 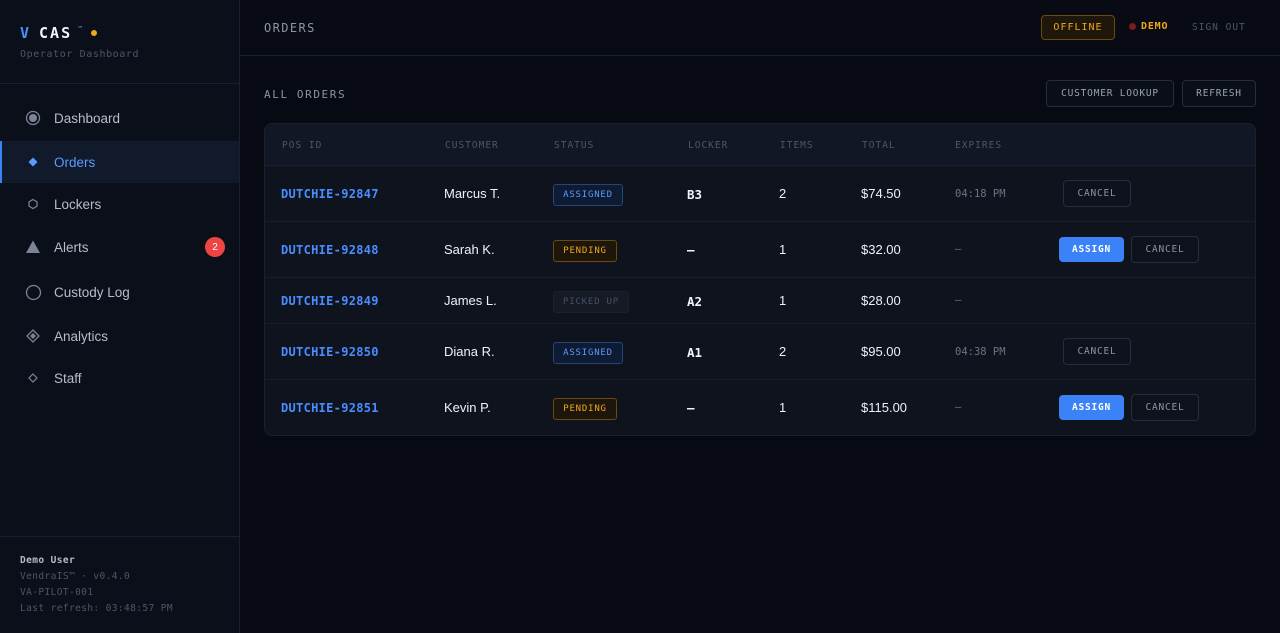 I want to click on demo-mode-indicator: DEMO, so click(x=1148, y=26).